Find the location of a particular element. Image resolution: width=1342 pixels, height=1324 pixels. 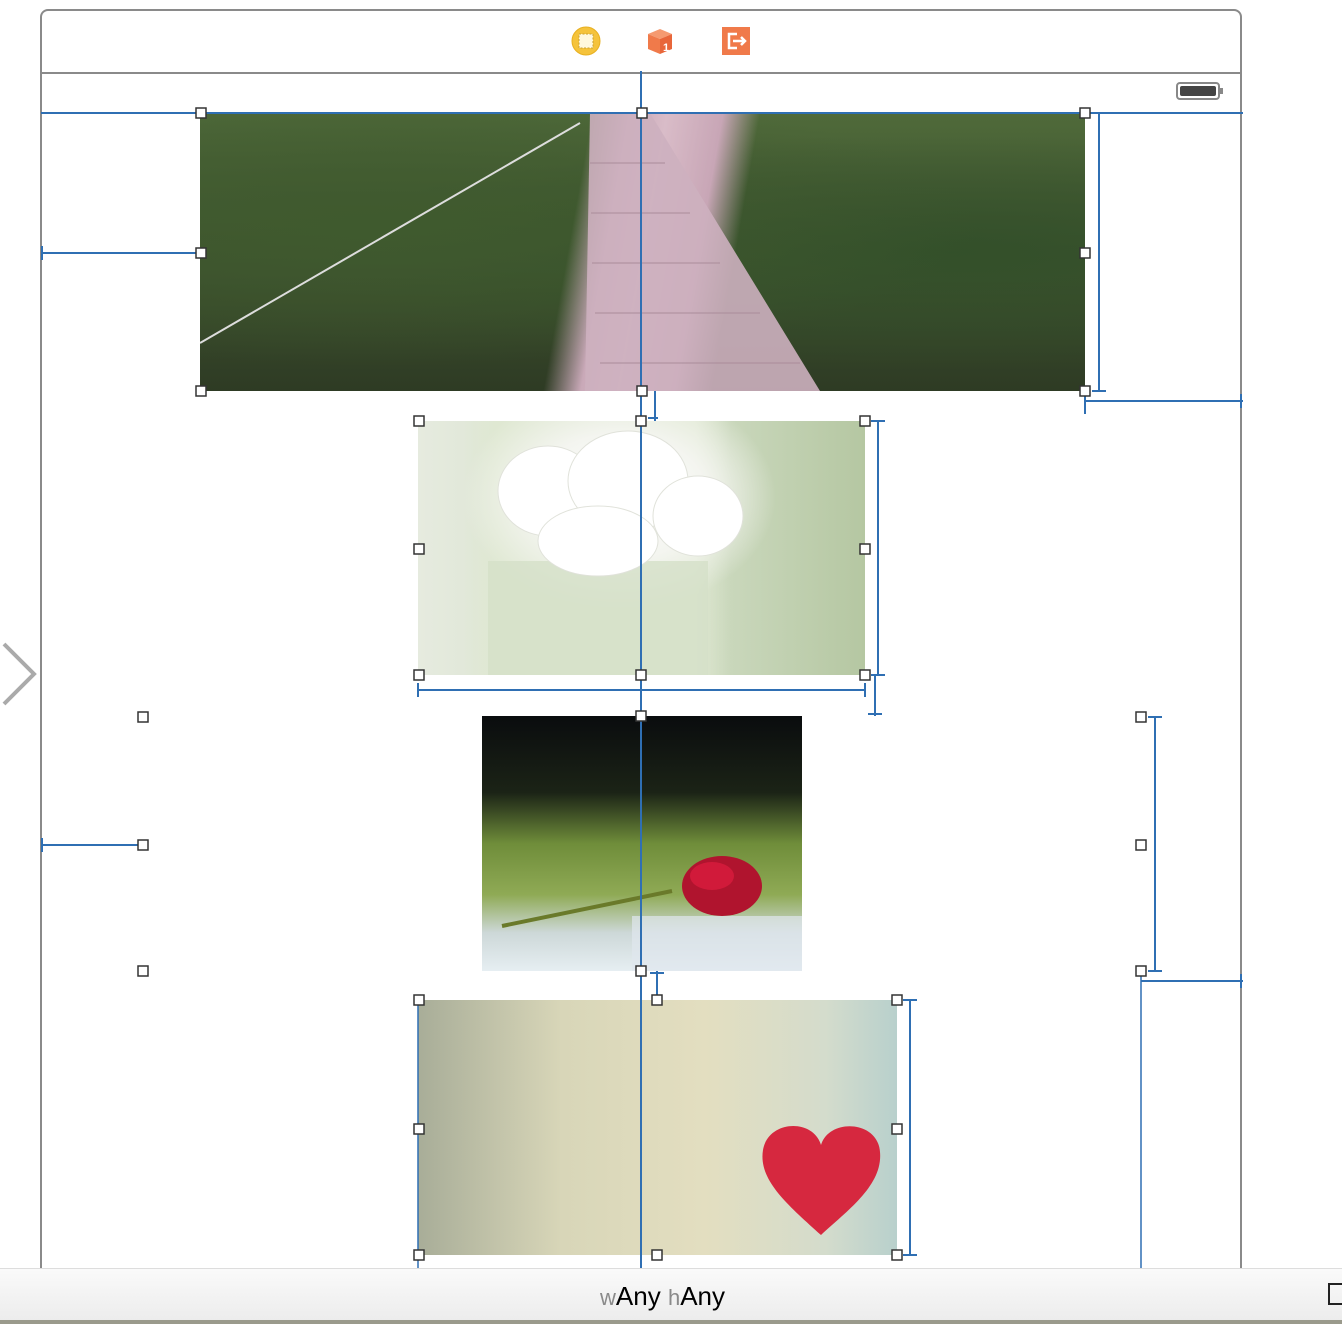

window-bottom-edge is located at coordinates (671, 1322).